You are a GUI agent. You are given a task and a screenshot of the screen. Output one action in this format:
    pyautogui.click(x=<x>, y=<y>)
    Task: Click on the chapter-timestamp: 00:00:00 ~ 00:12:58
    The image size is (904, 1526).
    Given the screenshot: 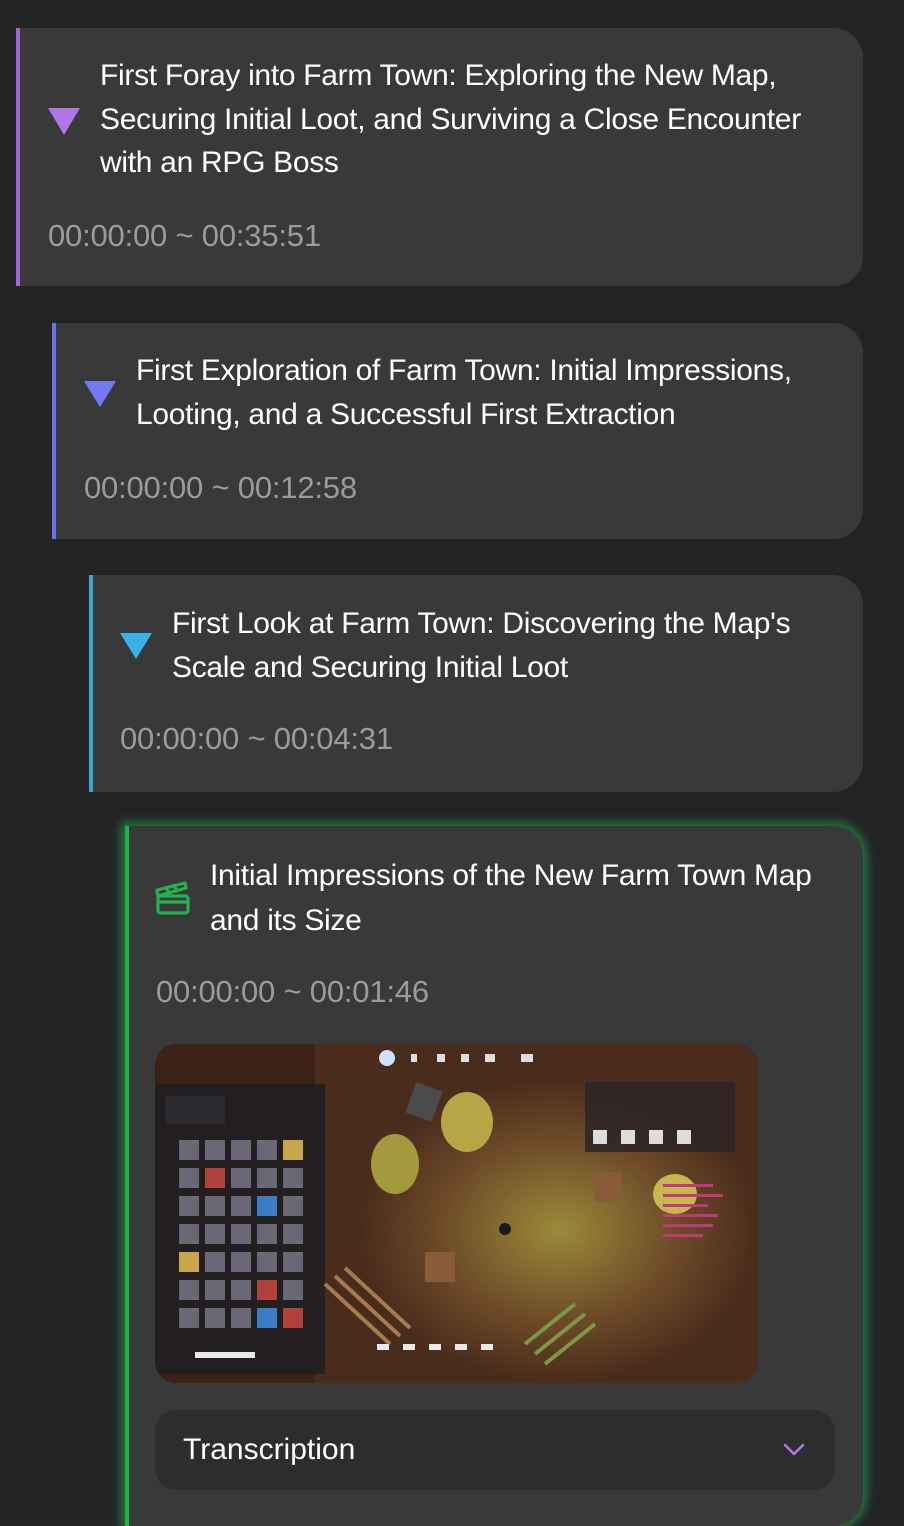 What is the action you would take?
    pyautogui.click(x=220, y=487)
    